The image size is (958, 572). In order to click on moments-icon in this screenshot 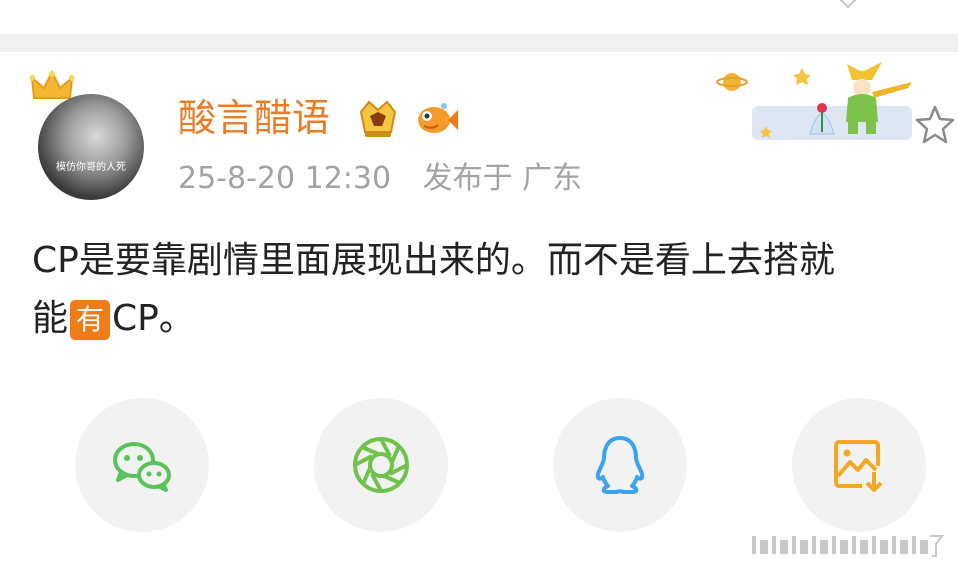, I will do `click(381, 465)`.